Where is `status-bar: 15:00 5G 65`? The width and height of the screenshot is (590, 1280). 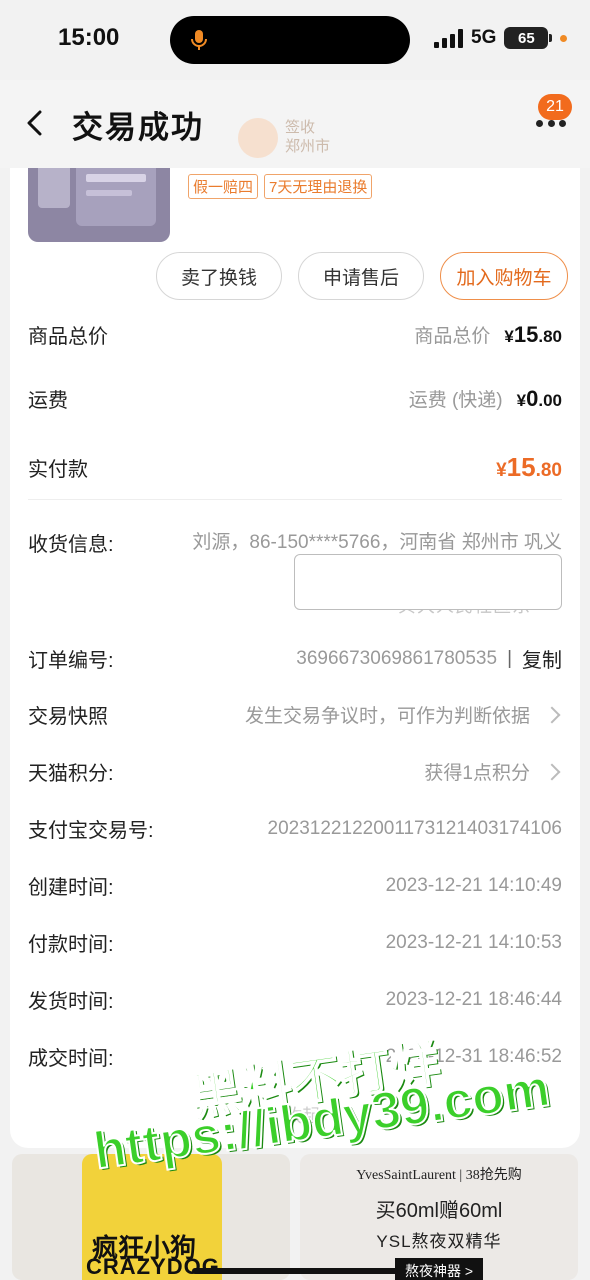
status-bar: 15:00 5G 65 is located at coordinates (295, 40).